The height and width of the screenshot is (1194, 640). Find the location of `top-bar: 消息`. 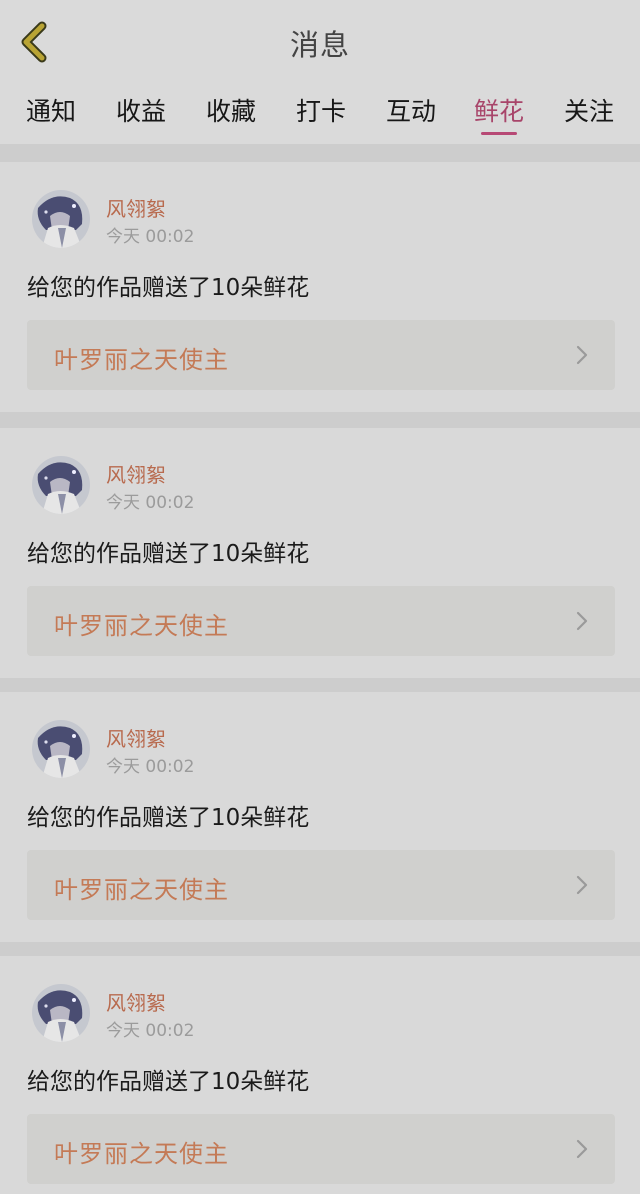

top-bar: 消息 is located at coordinates (320, 40).